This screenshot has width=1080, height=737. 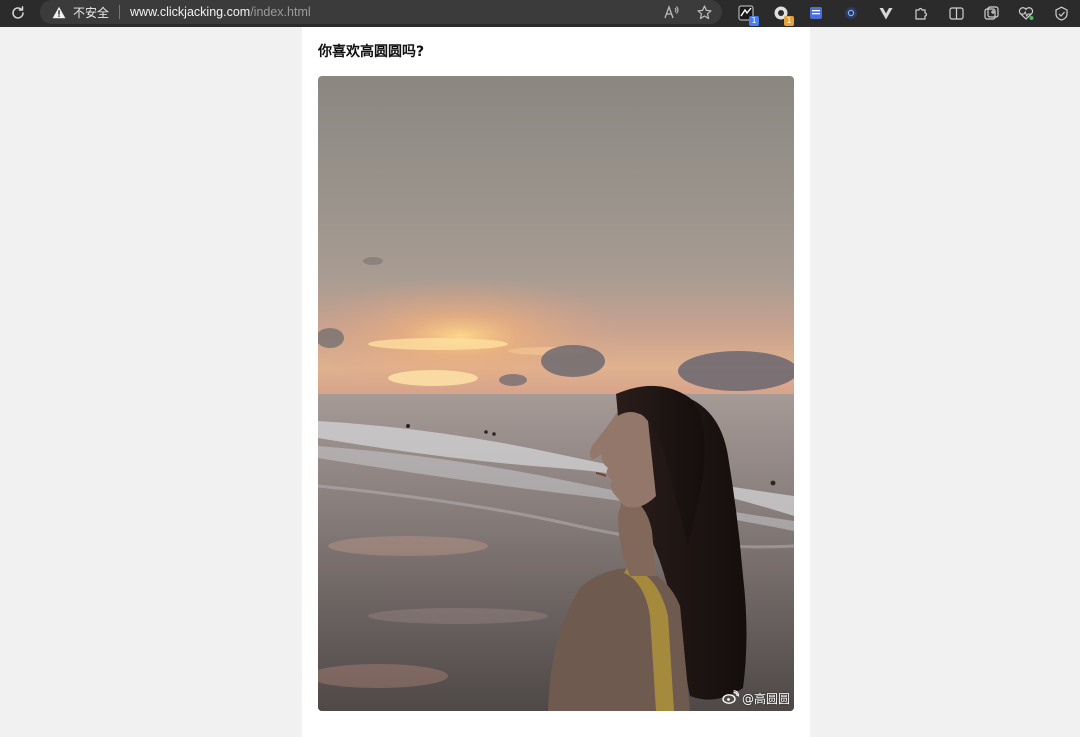 I want to click on security-status-label: 不安全, so click(x=91, y=12).